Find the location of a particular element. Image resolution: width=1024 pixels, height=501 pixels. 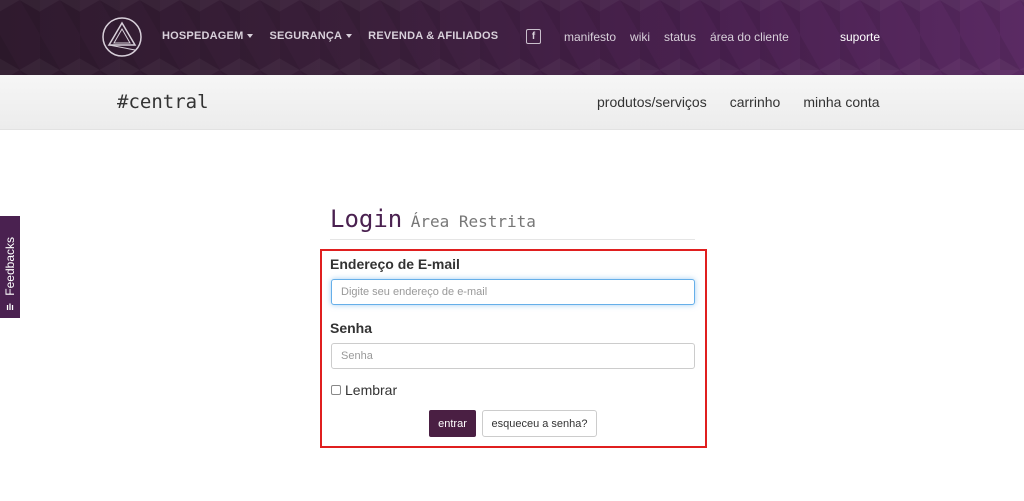

facebook-icon: f is located at coordinates (533, 36).